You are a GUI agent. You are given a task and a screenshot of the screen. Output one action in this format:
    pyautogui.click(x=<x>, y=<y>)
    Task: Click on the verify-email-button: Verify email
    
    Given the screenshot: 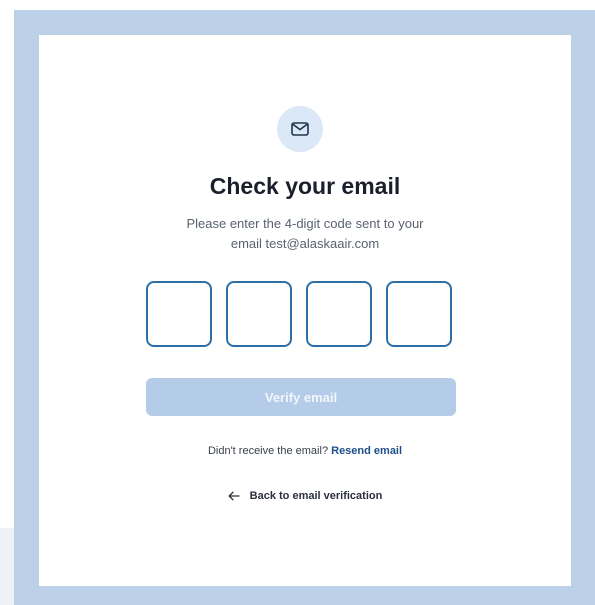 What is the action you would take?
    pyautogui.click(x=301, y=397)
    